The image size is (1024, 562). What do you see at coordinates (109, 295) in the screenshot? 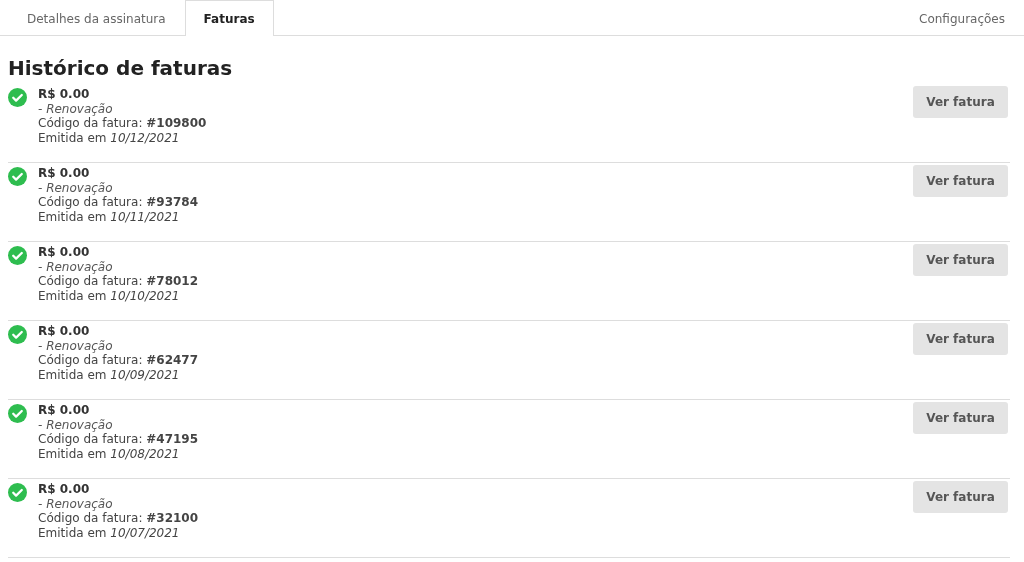
I see `invoice-date: Emitida em 10/10/2021` at bounding box center [109, 295].